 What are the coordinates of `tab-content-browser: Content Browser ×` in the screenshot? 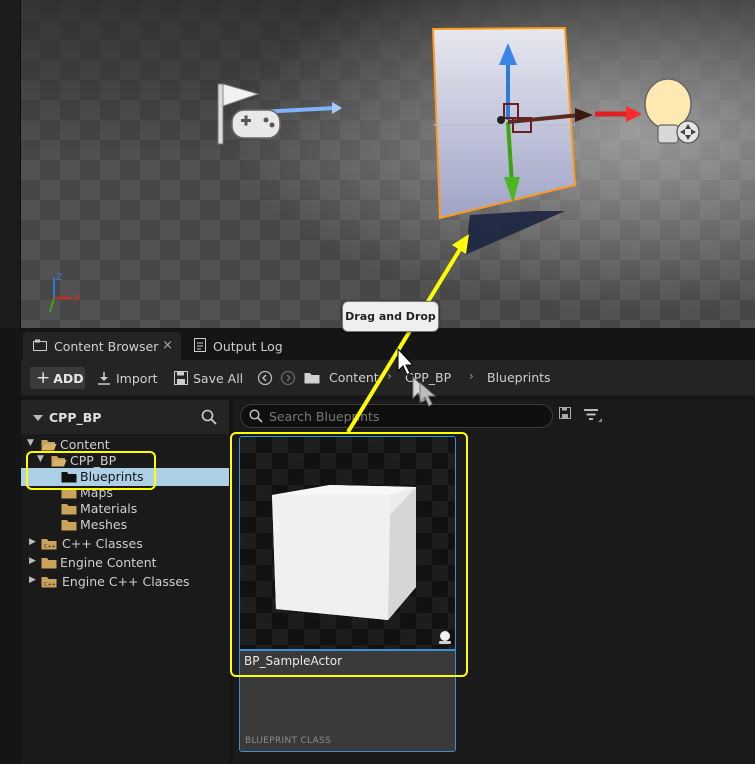 It's located at (102, 346).